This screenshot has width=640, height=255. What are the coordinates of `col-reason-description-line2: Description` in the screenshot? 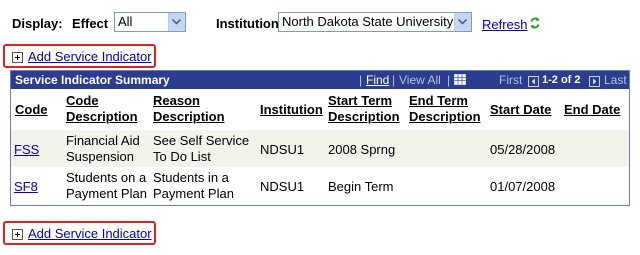 It's located at (189, 116).